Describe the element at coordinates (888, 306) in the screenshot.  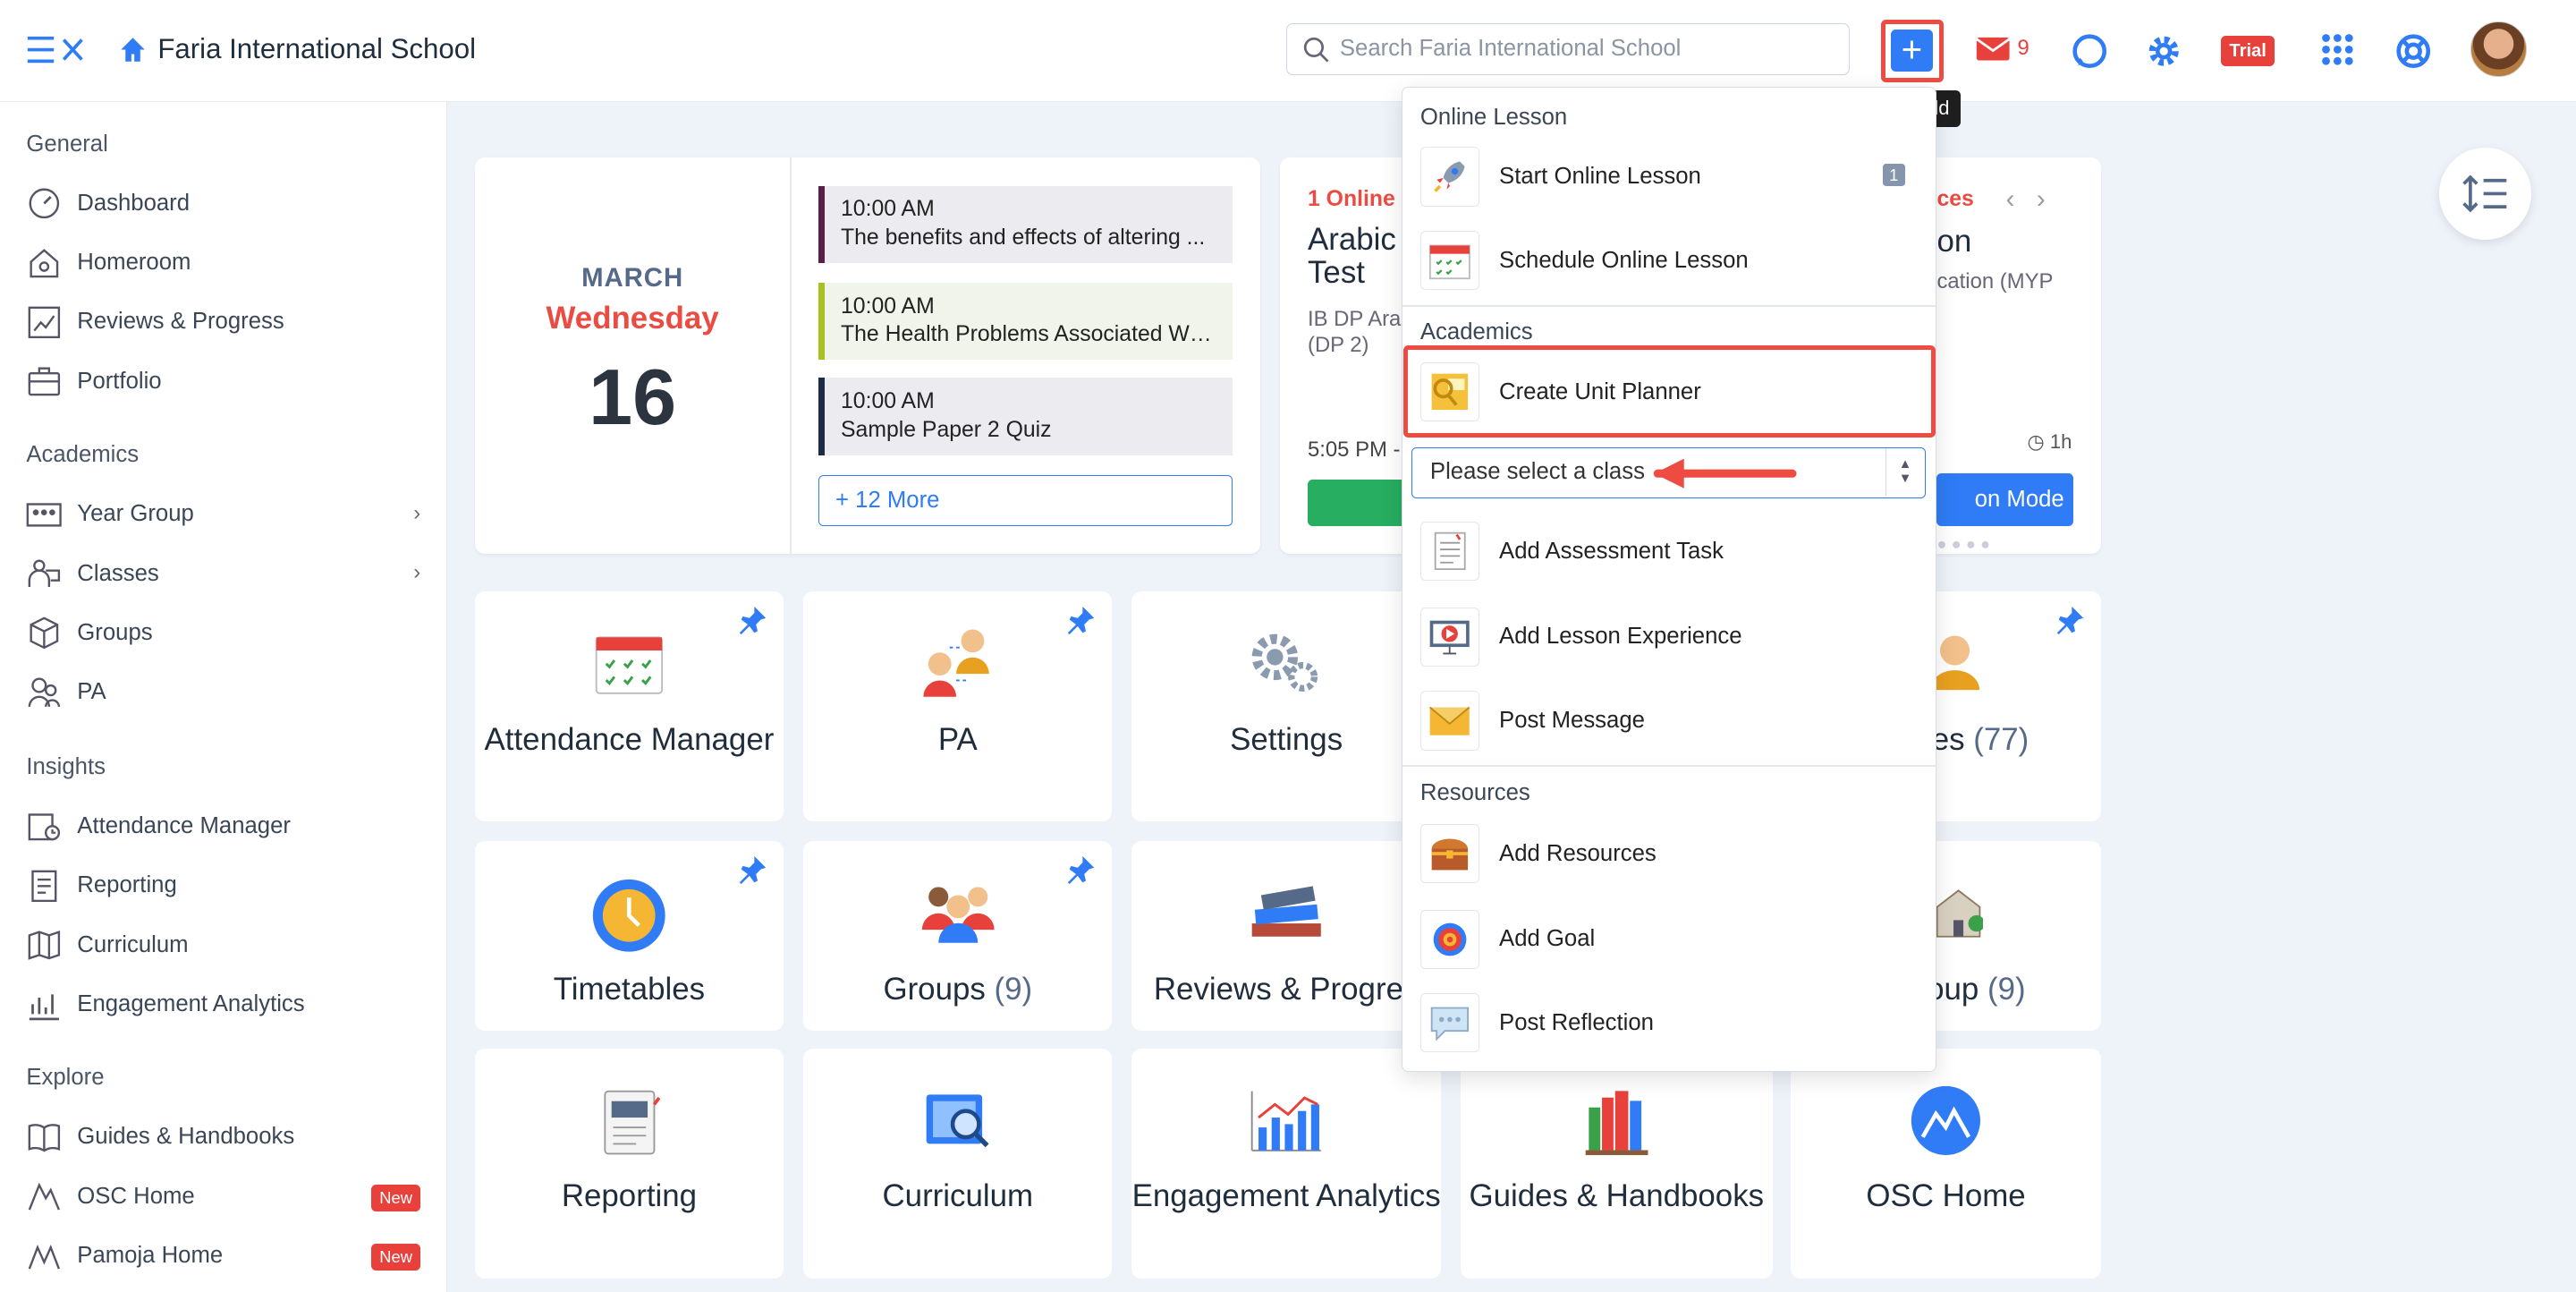
I see `event-time: 10:00 AM` at that location.